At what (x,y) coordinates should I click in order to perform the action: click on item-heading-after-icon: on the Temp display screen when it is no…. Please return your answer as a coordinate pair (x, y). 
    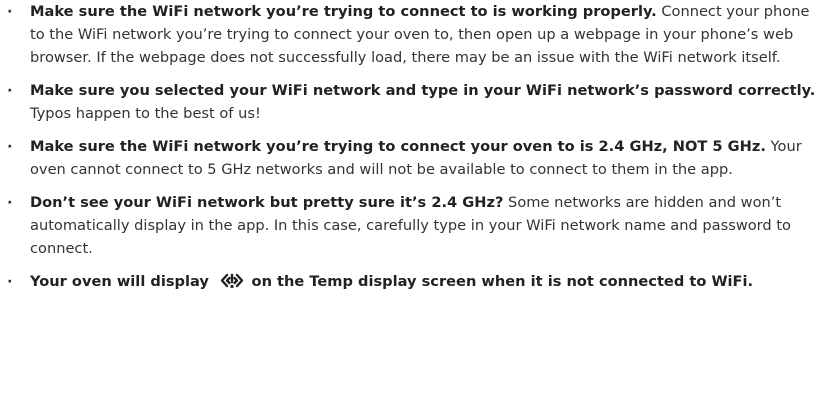
    Looking at the image, I should click on (502, 281).